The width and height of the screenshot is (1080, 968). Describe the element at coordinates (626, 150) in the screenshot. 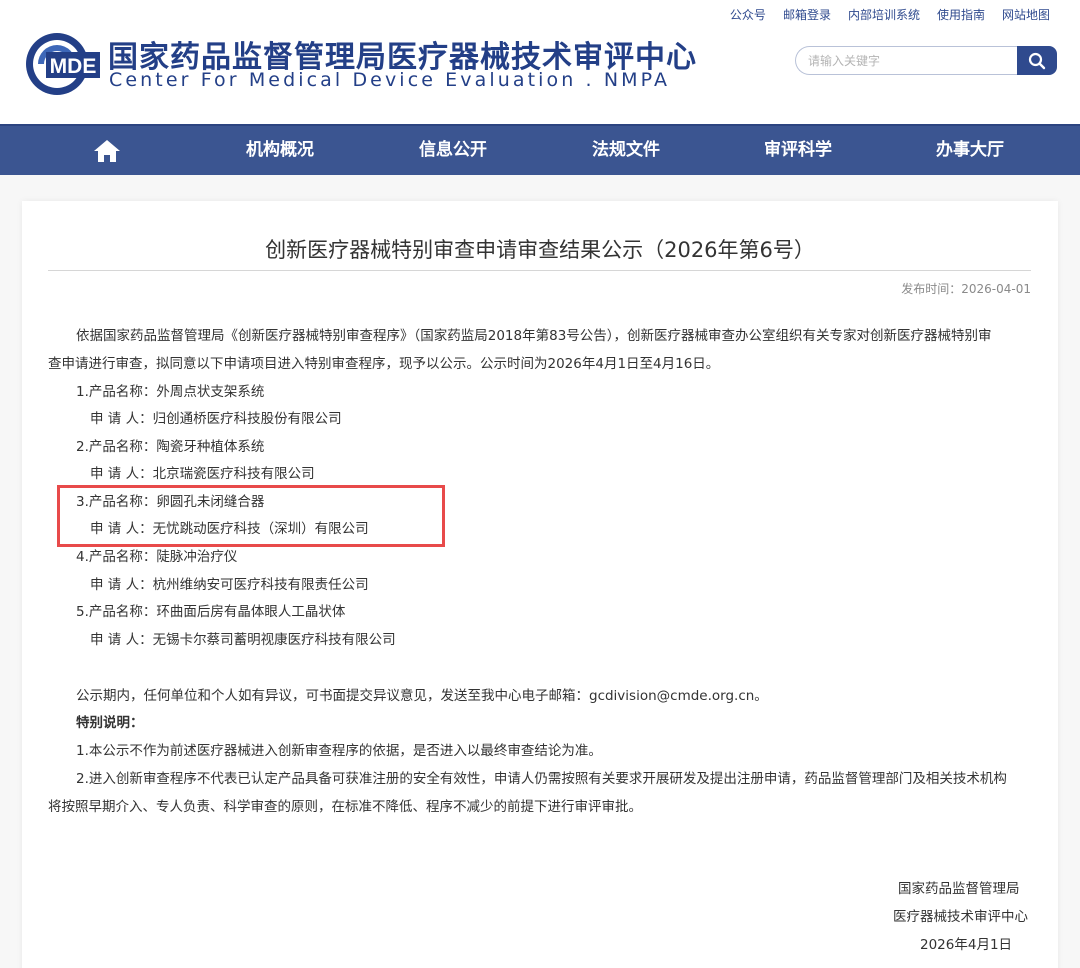

I see `nav-item-regulations: 法规文件` at that location.